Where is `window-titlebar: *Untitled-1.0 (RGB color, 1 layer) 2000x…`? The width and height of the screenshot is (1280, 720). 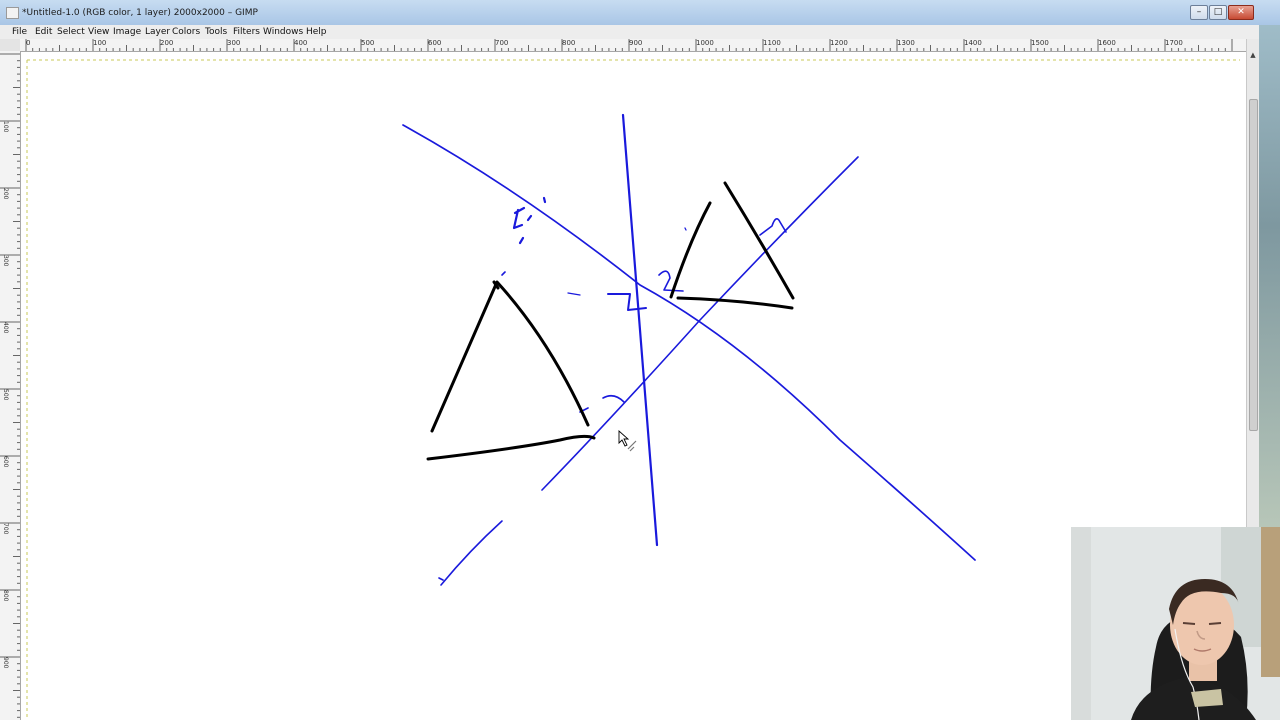 window-titlebar: *Untitled-1.0 (RGB color, 1 layer) 2000x… is located at coordinates (640, 13).